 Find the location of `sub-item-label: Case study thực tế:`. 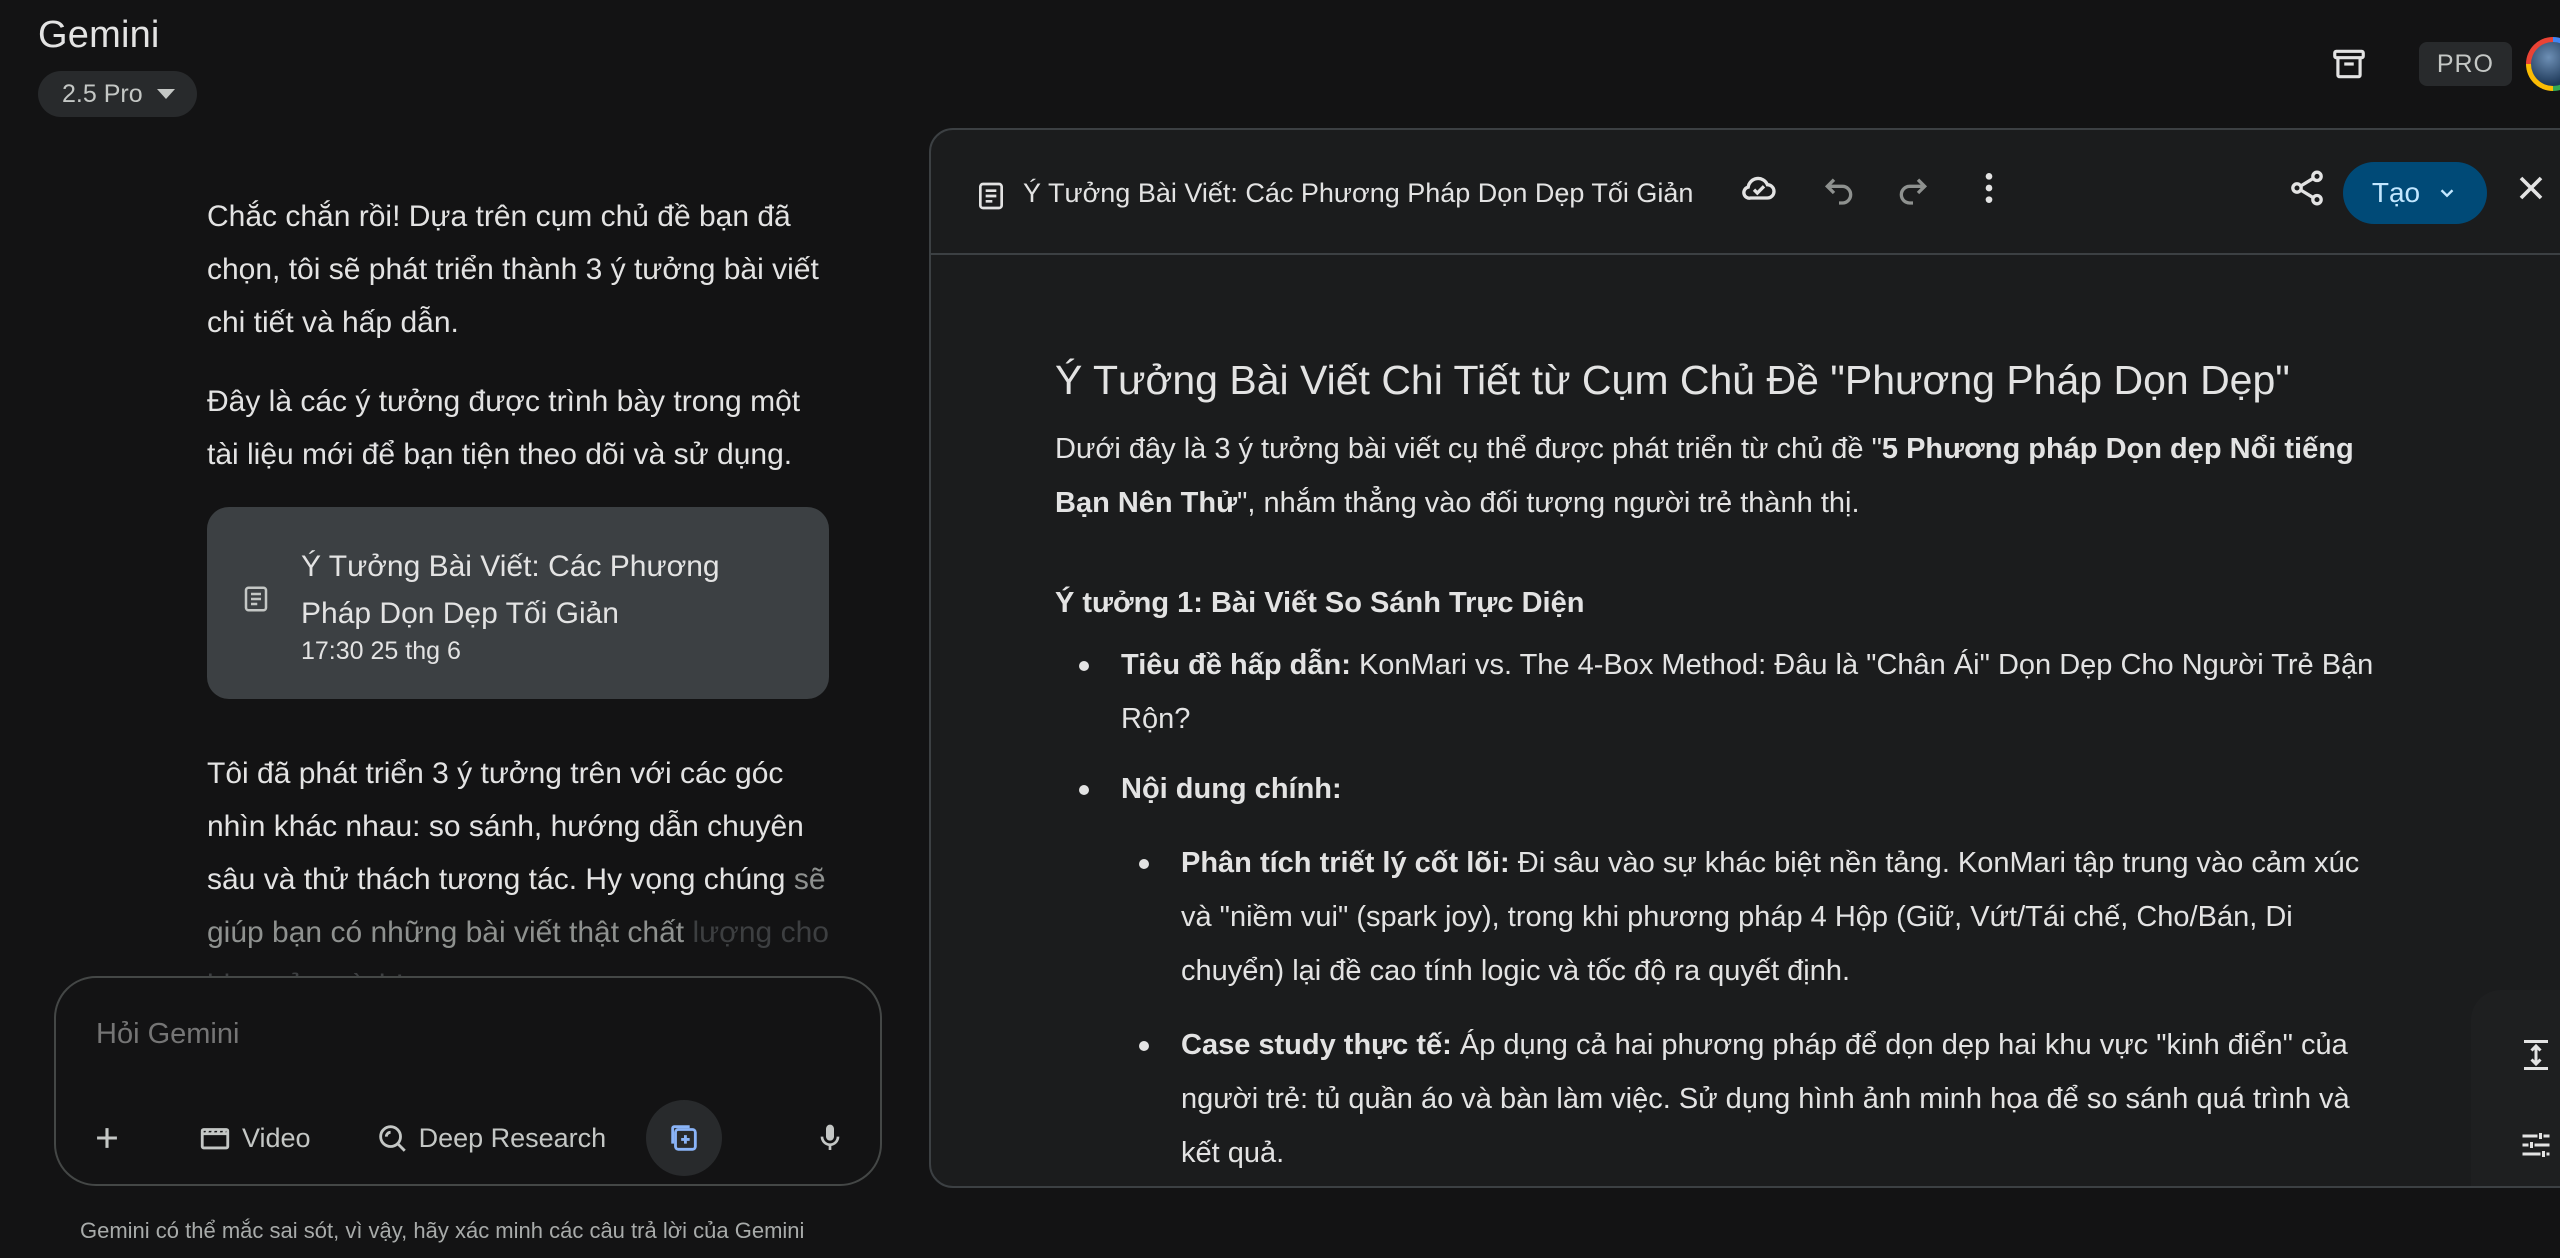

sub-item-label: Case study thực tế: is located at coordinates (1316, 1045).